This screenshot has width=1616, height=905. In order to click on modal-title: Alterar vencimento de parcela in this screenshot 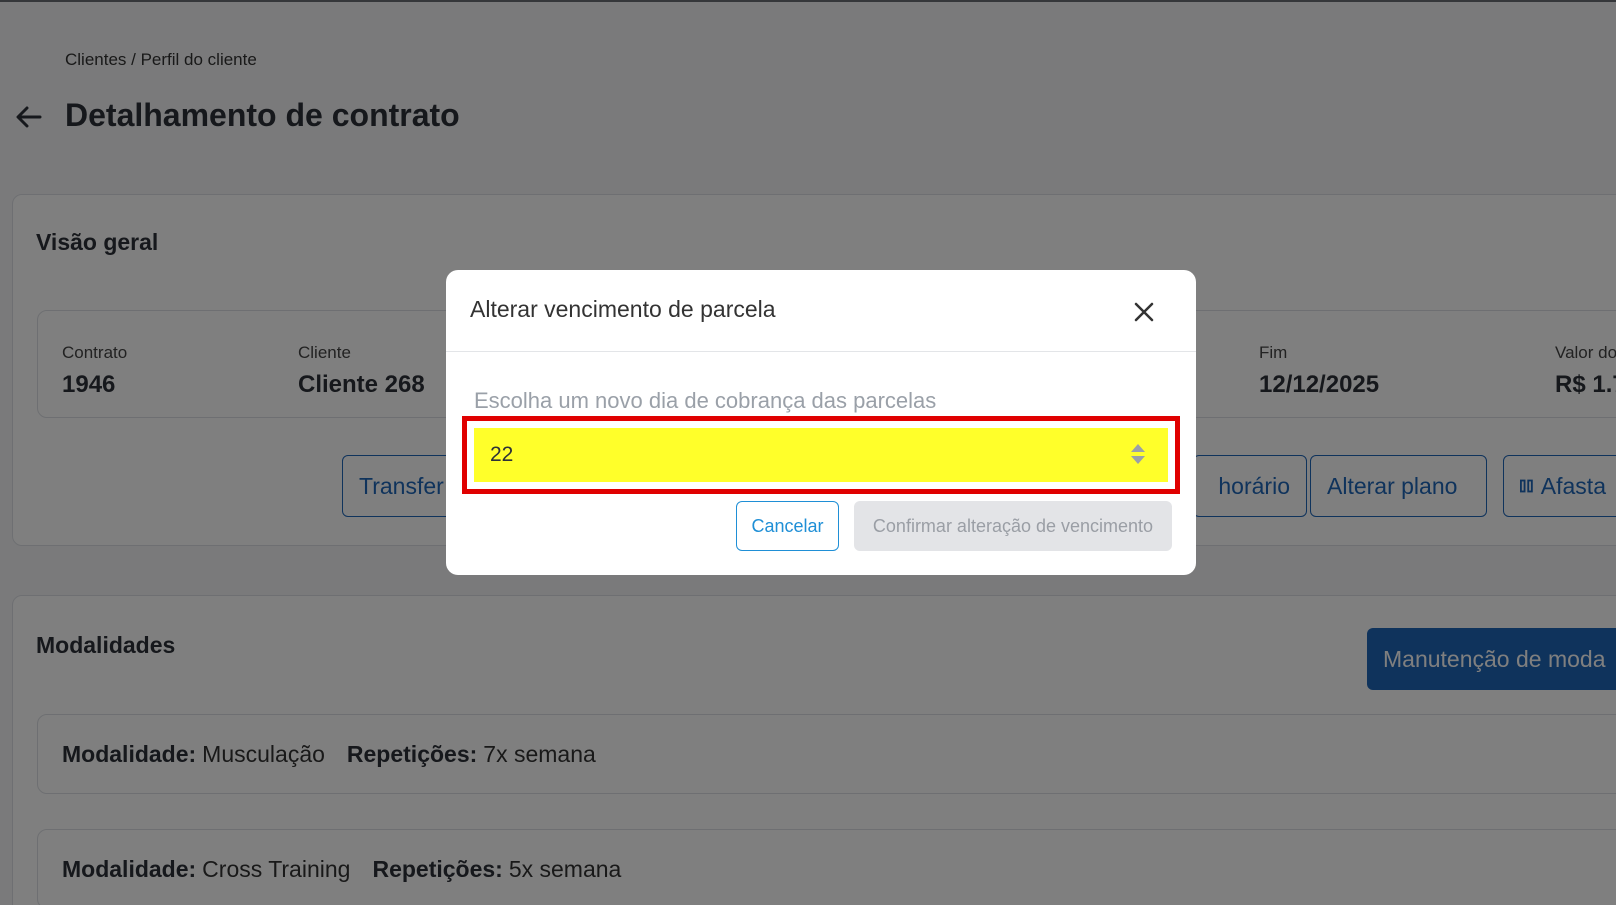, I will do `click(623, 309)`.